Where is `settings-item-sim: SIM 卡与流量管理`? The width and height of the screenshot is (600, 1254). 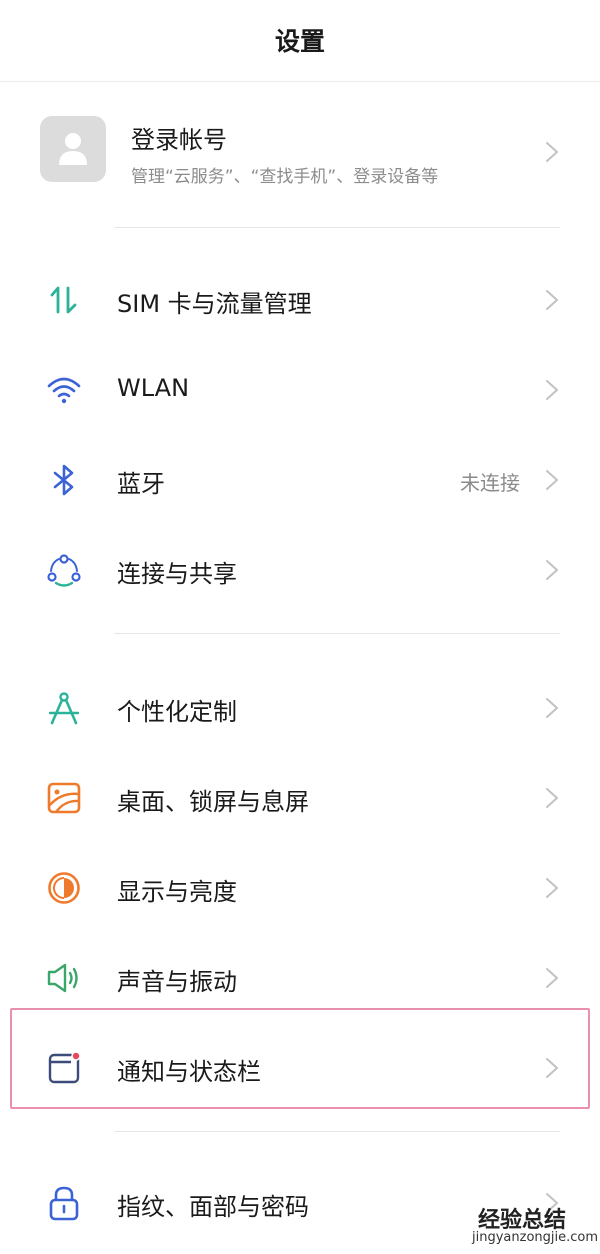
settings-item-sim: SIM 卡与流量管理 is located at coordinates (300, 297).